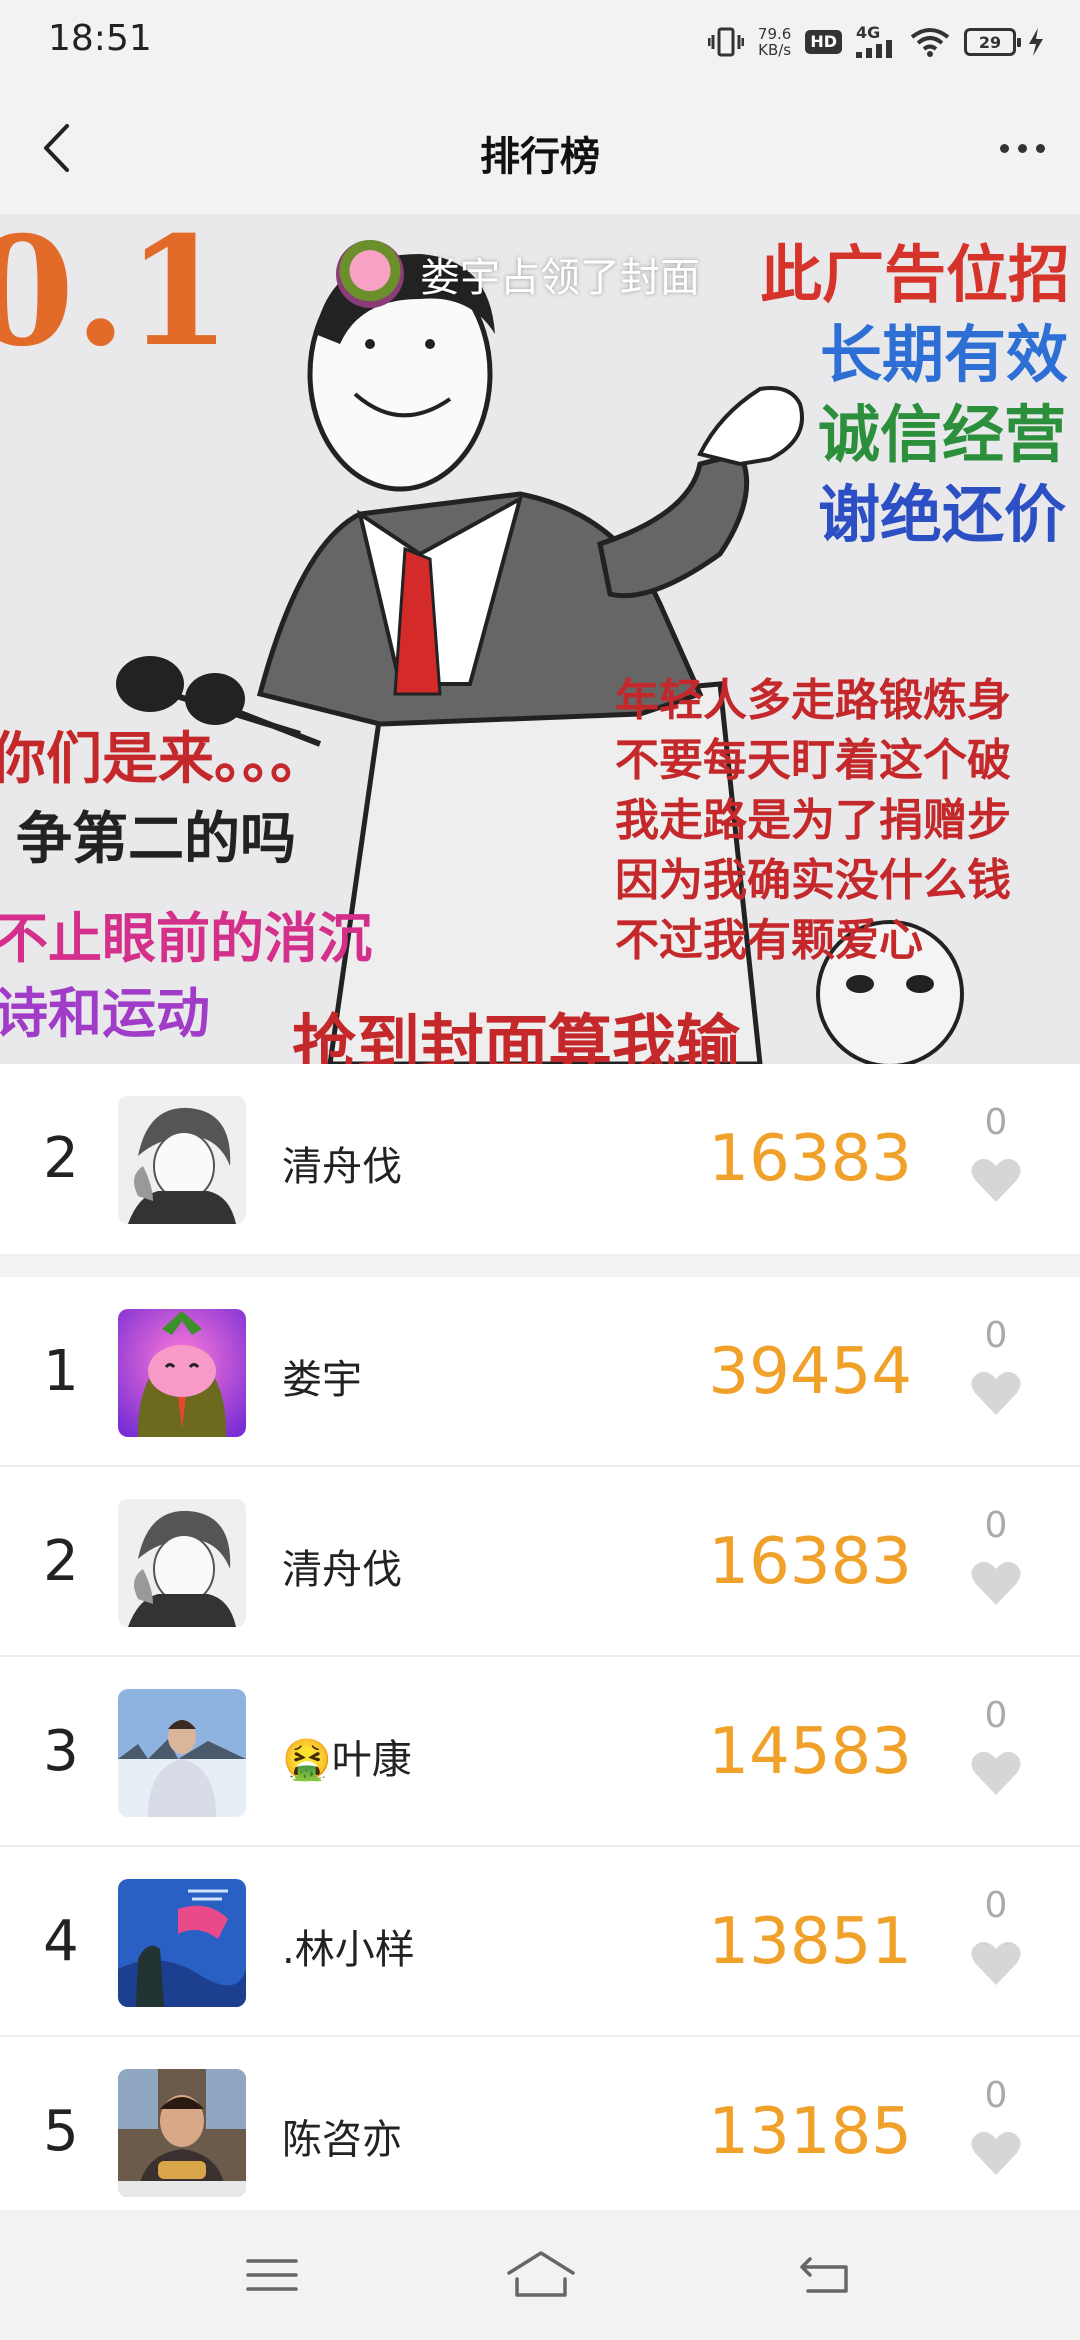 This screenshot has width=1080, height=2340. I want to click on cover-speech-right: 因为我确实没什么钱, so click(813, 880).